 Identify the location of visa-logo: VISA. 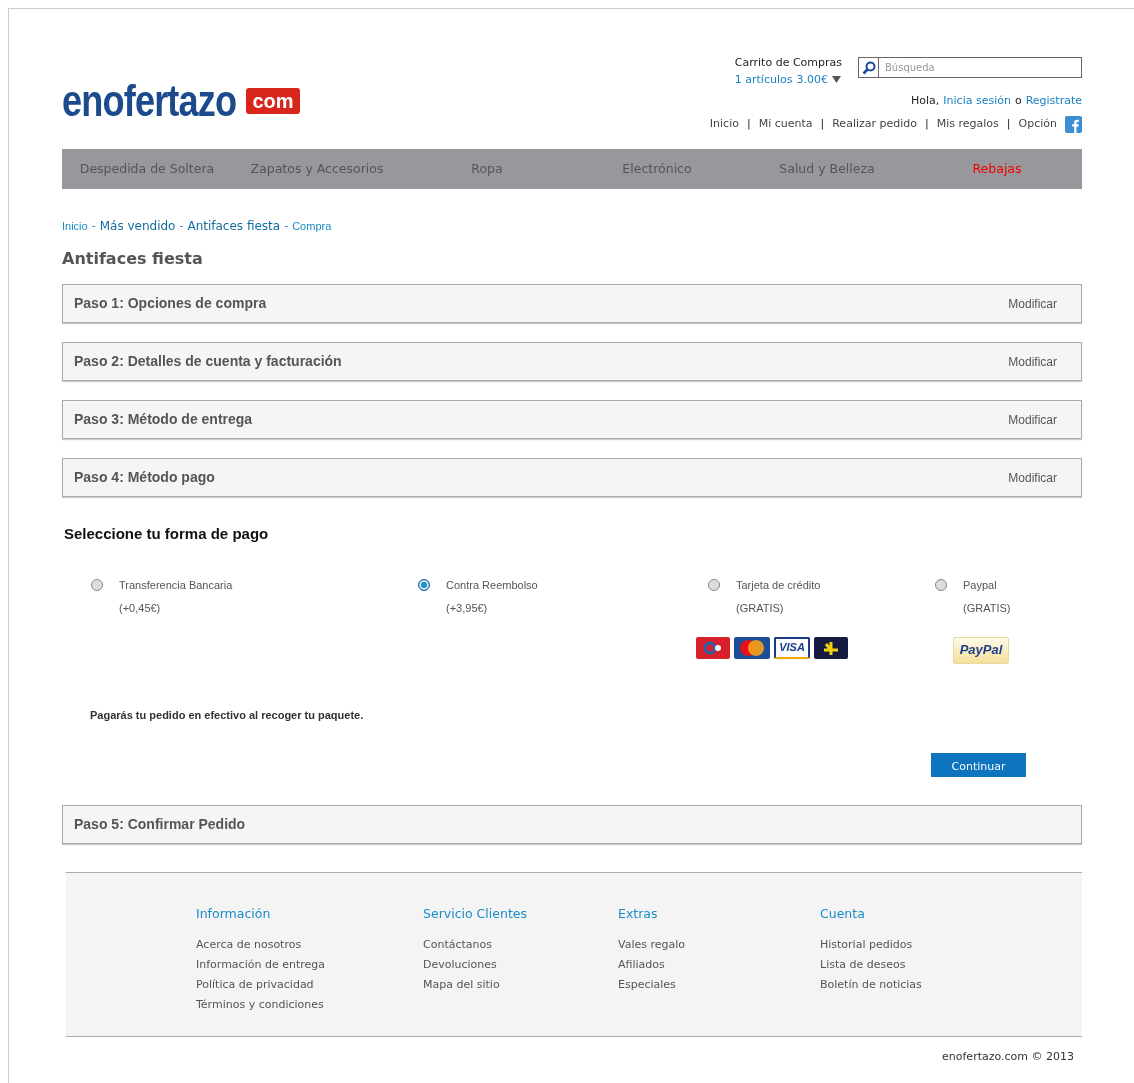
(792, 647).